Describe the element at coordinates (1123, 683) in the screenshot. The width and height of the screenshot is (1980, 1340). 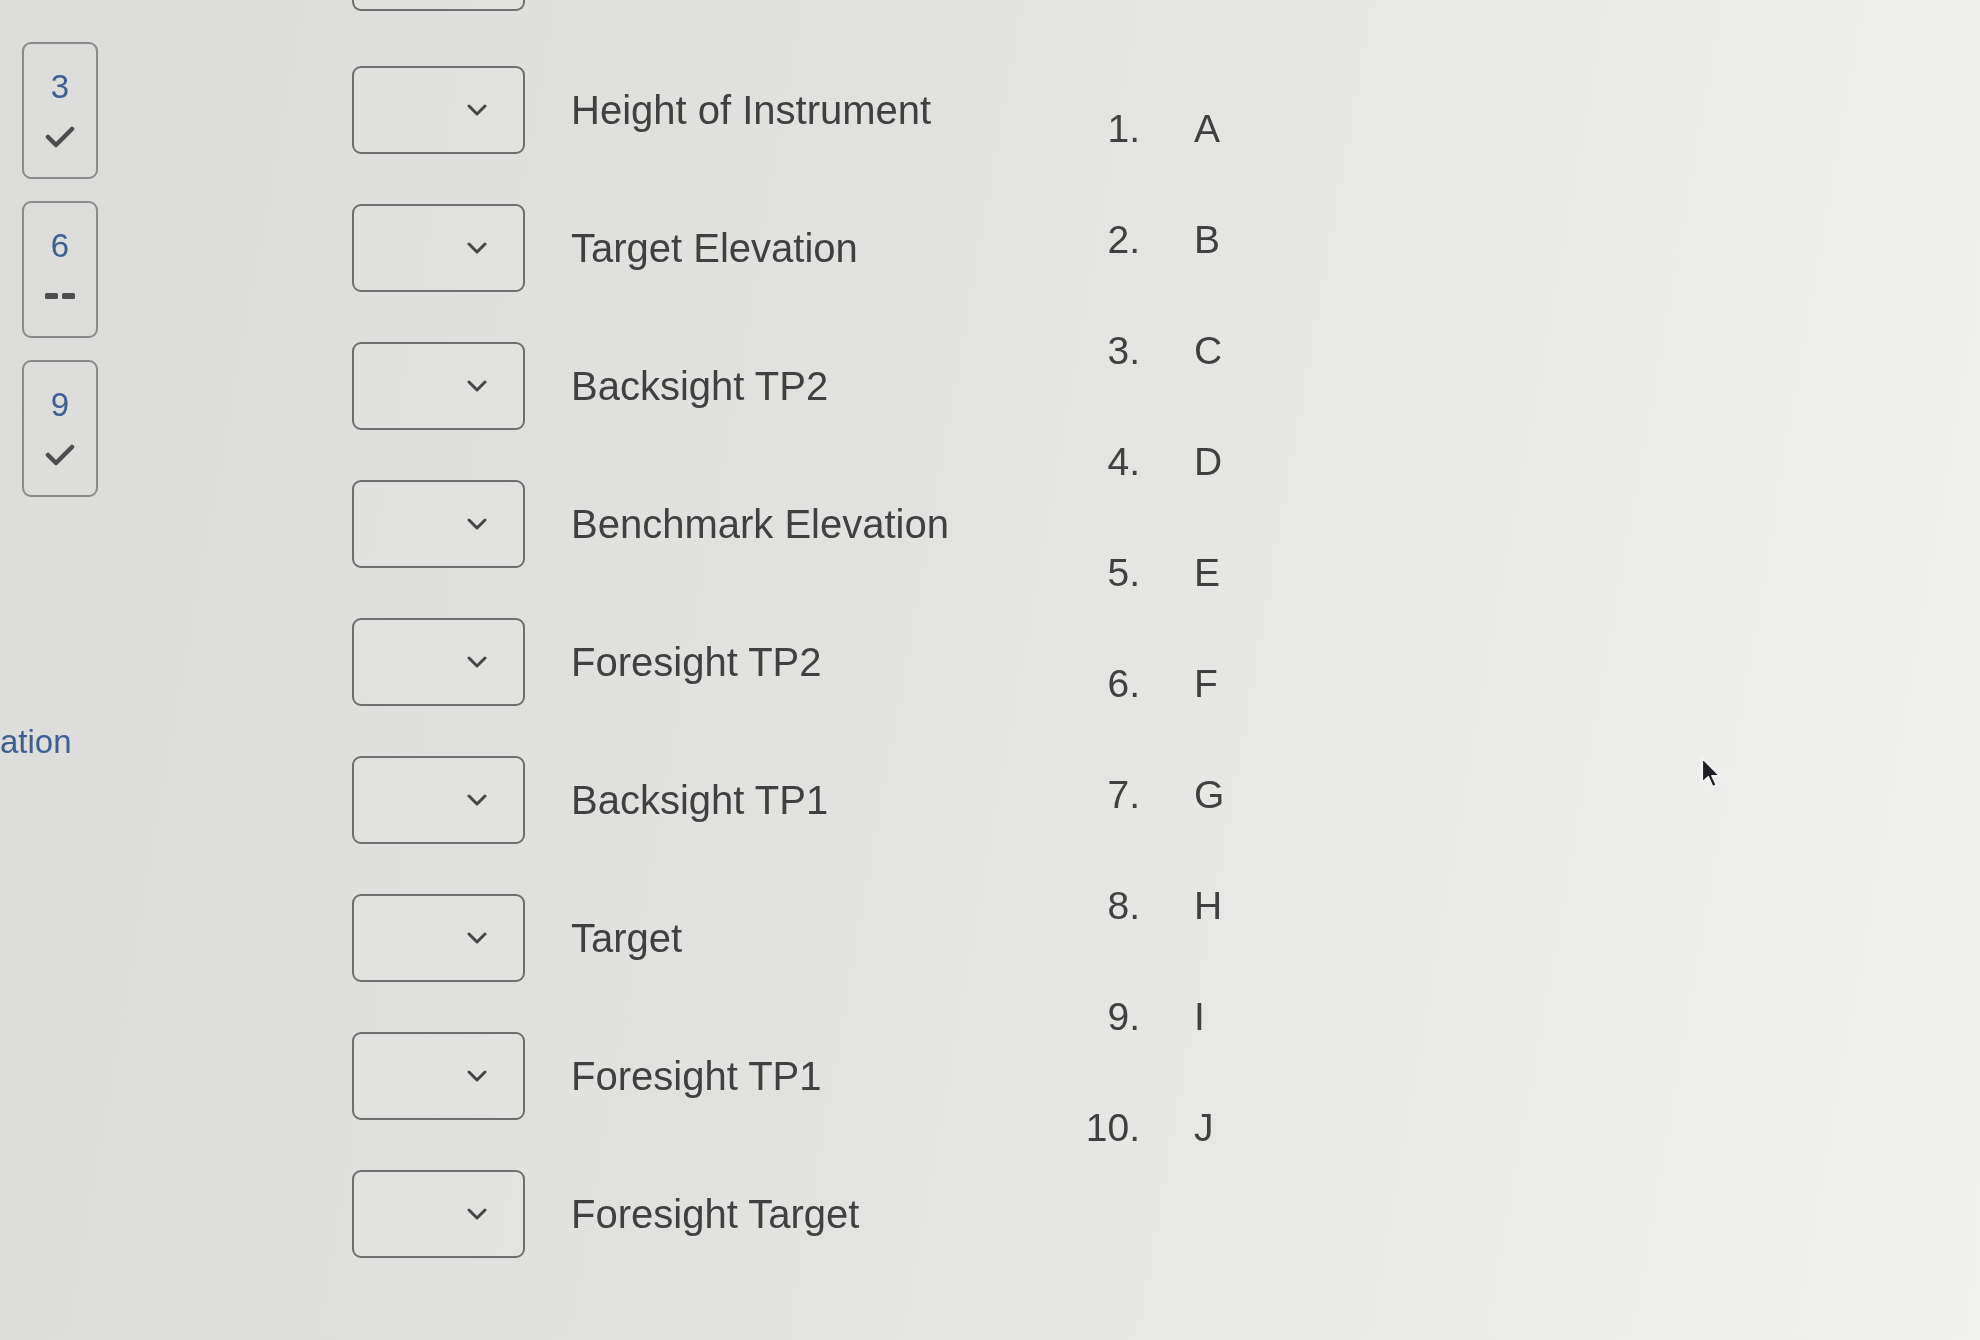
I see `list-number: 6.` at that location.